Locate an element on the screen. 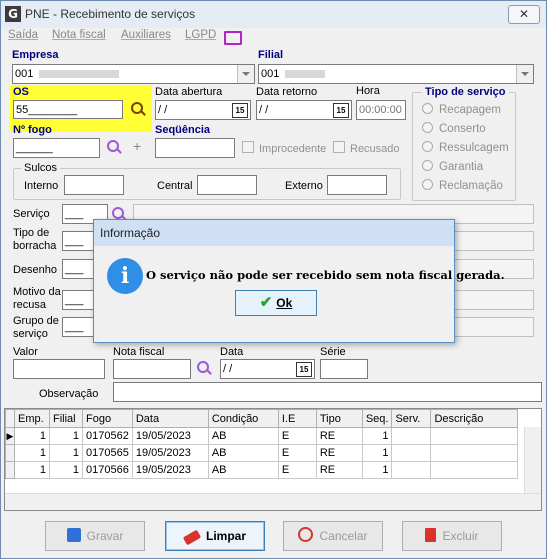 The height and width of the screenshot is (559, 547). column-header: Tipo is located at coordinates (339, 418).